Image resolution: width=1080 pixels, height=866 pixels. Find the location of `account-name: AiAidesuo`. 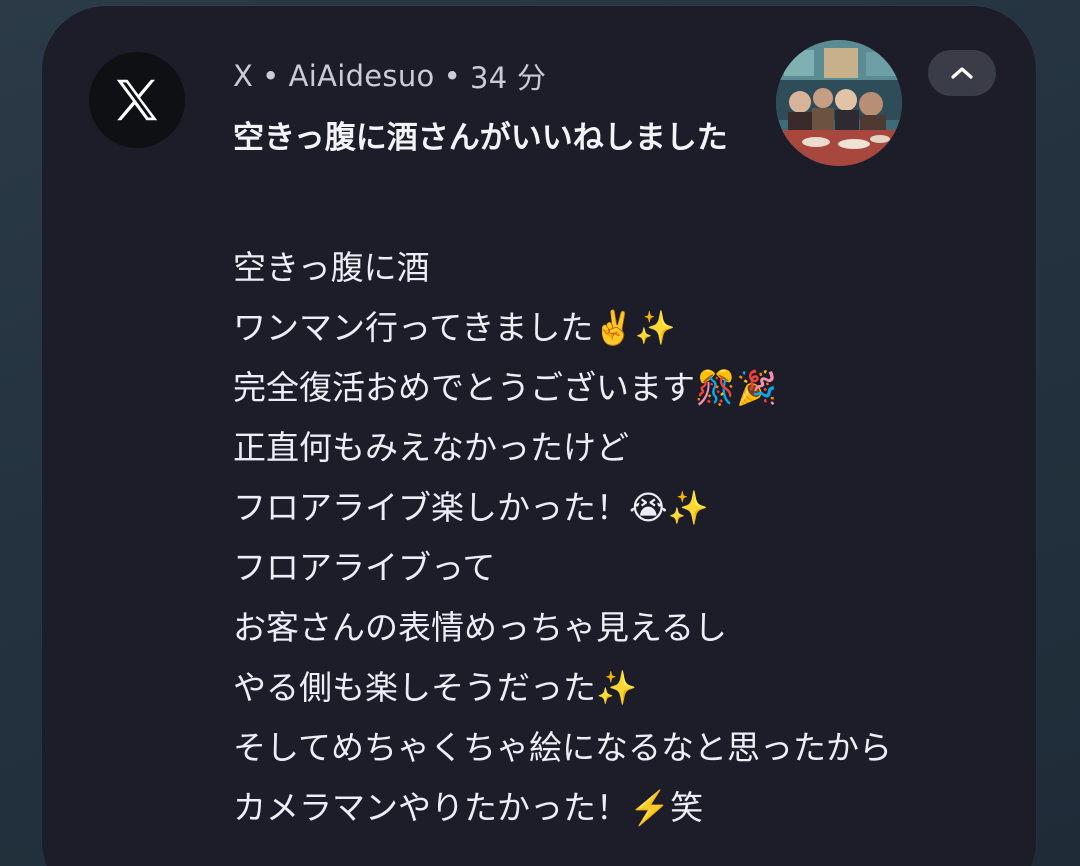

account-name: AiAidesuo is located at coordinates (361, 76).